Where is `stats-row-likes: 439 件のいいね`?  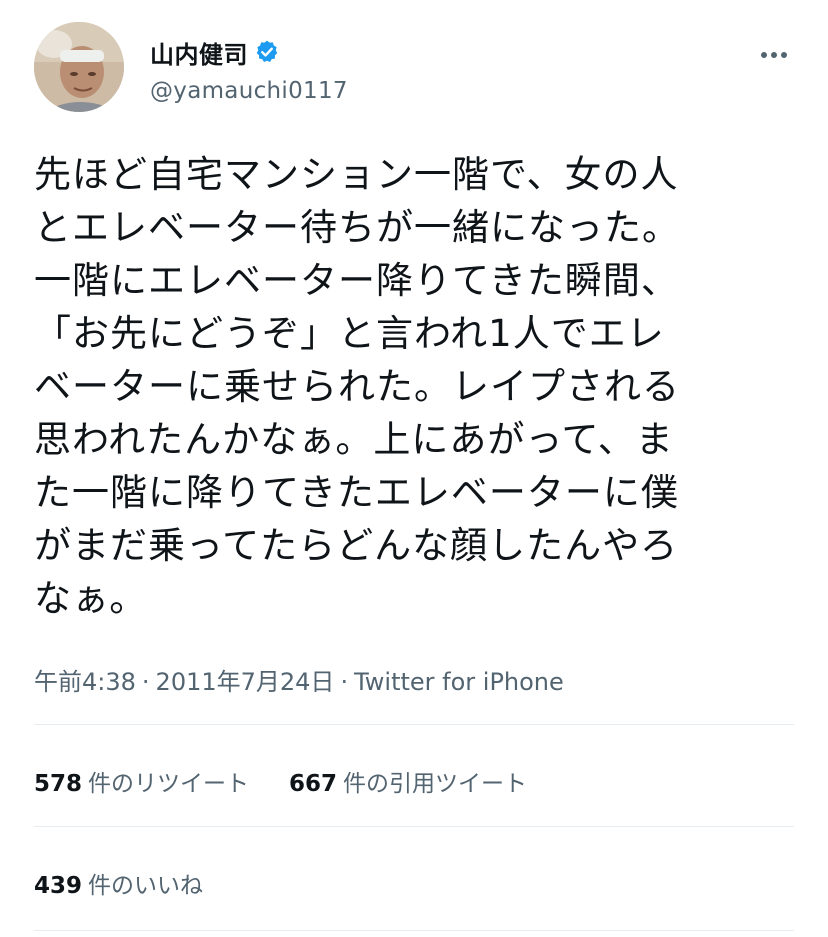 stats-row-likes: 439 件のいいね is located at coordinates (138, 883).